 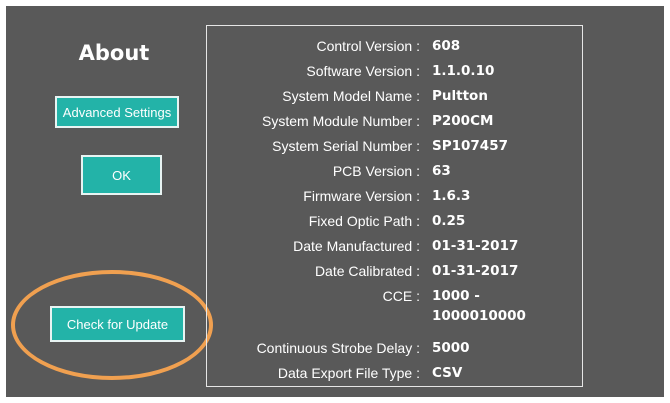 What do you see at coordinates (117, 112) in the screenshot?
I see `advanced-settings-button: Advanced Settings` at bounding box center [117, 112].